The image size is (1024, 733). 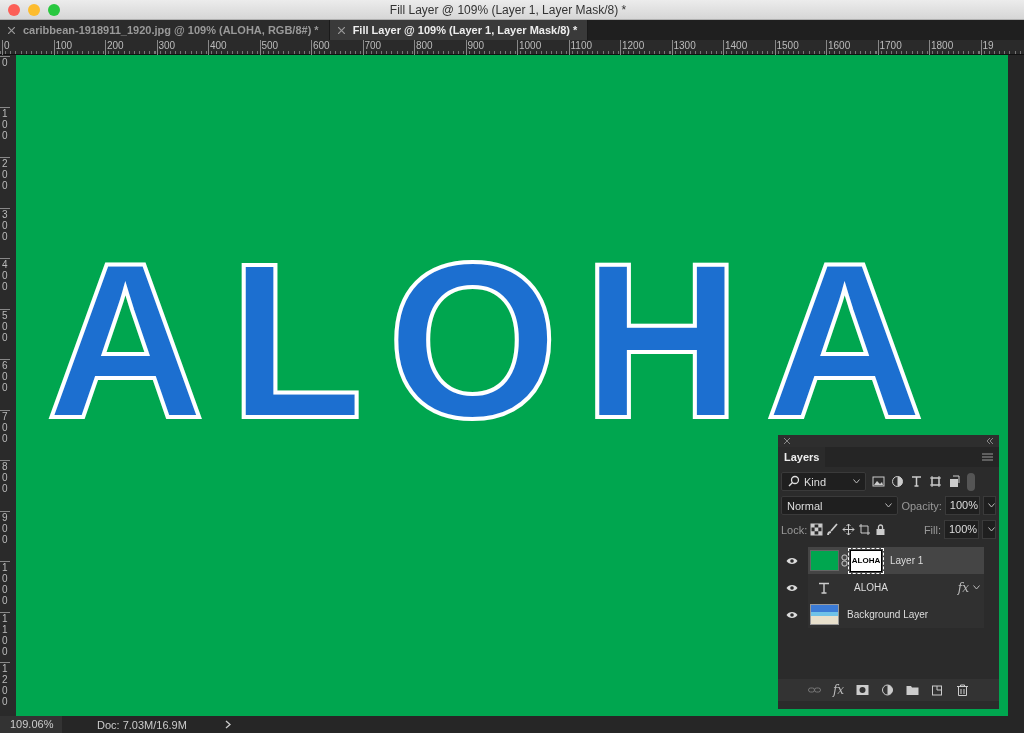 I want to click on new-layer-icon, so click(x=938, y=690).